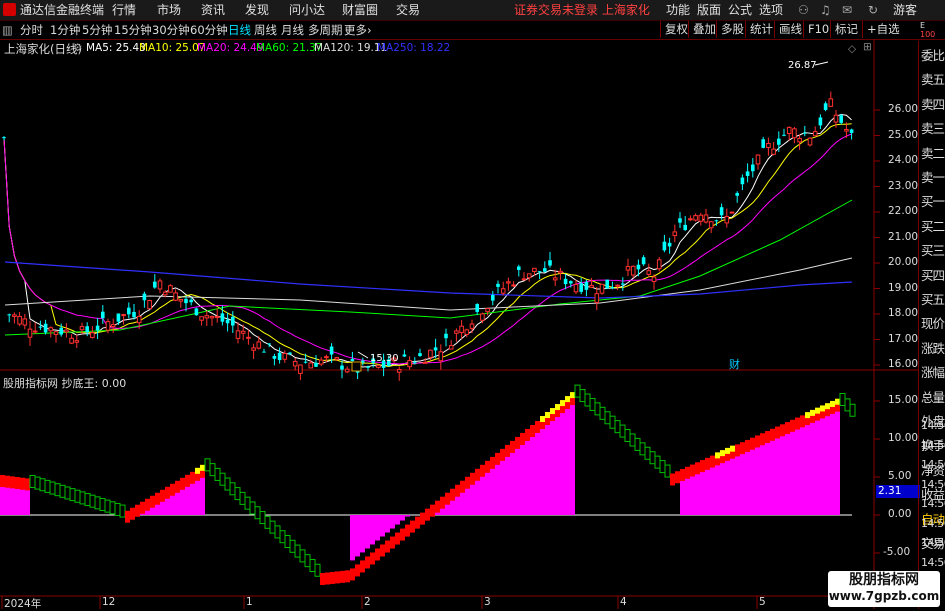 This screenshot has height=611, width=945. I want to click on side-item: 买五, so click(933, 300).